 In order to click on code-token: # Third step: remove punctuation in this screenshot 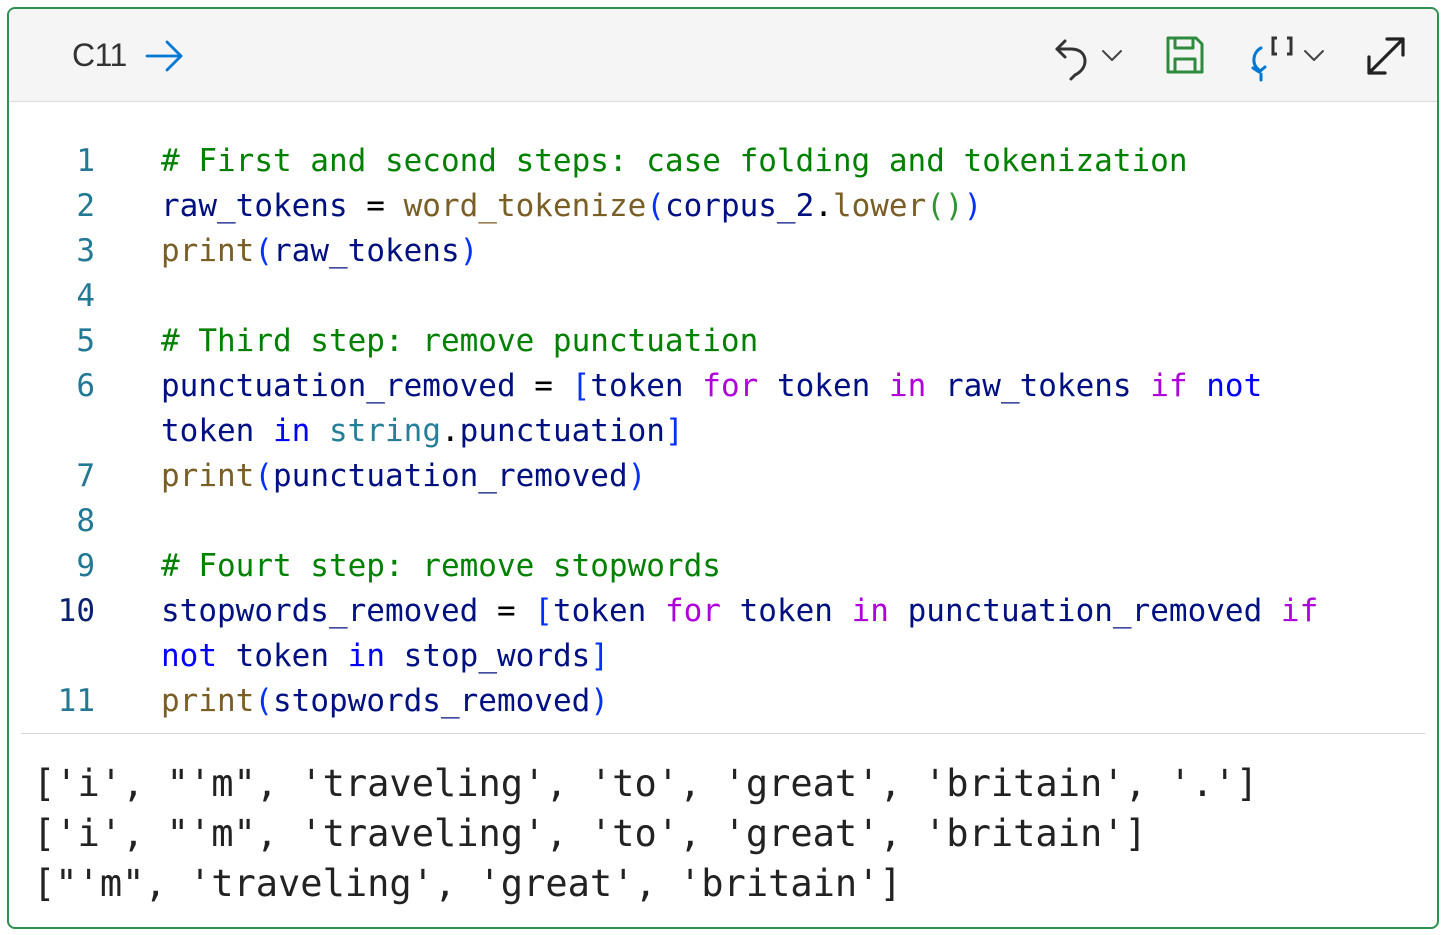, I will do `click(460, 341)`.